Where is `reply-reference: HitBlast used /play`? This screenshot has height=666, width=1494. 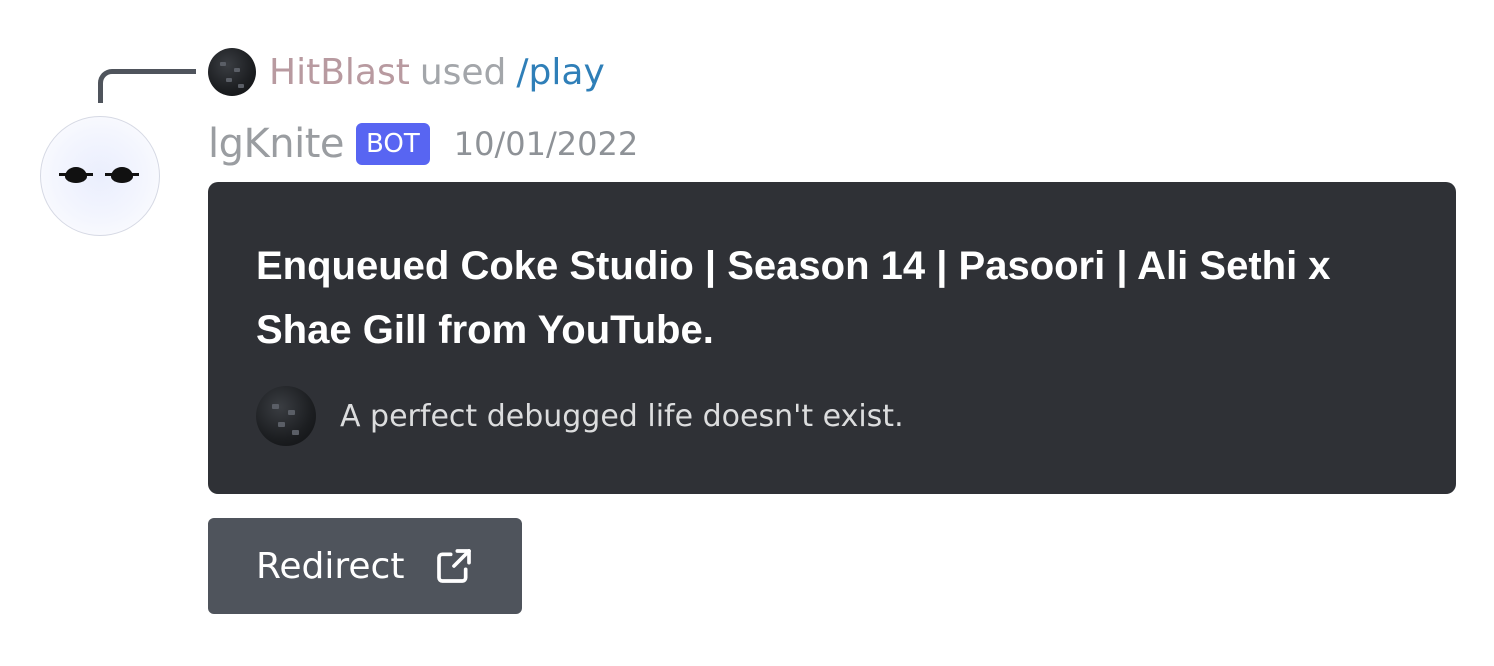 reply-reference: HitBlast used /play is located at coordinates (406, 72).